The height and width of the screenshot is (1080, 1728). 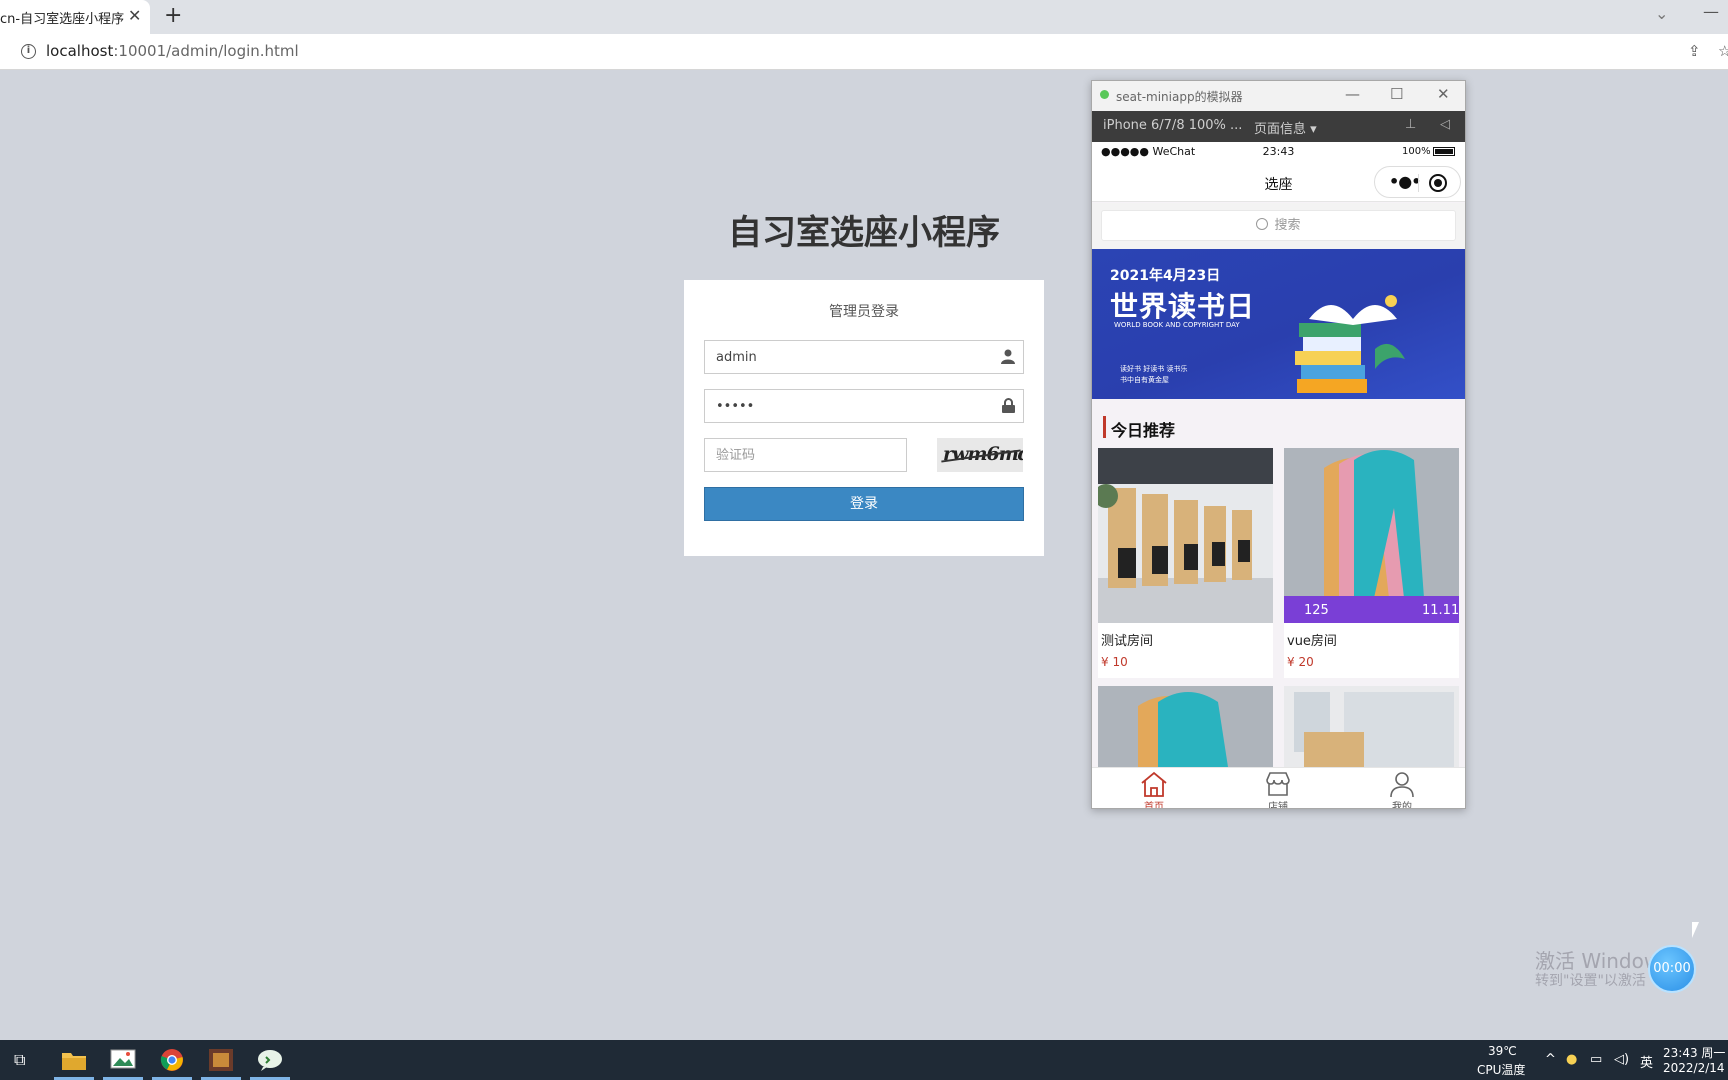 What do you see at coordinates (1008, 407) in the screenshot?
I see `lock-icon` at bounding box center [1008, 407].